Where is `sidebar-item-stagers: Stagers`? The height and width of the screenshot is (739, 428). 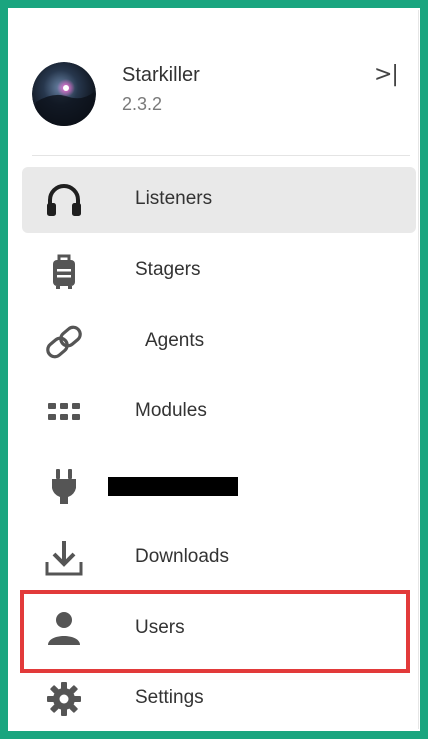
sidebar-item-stagers: Stagers is located at coordinates (219, 271).